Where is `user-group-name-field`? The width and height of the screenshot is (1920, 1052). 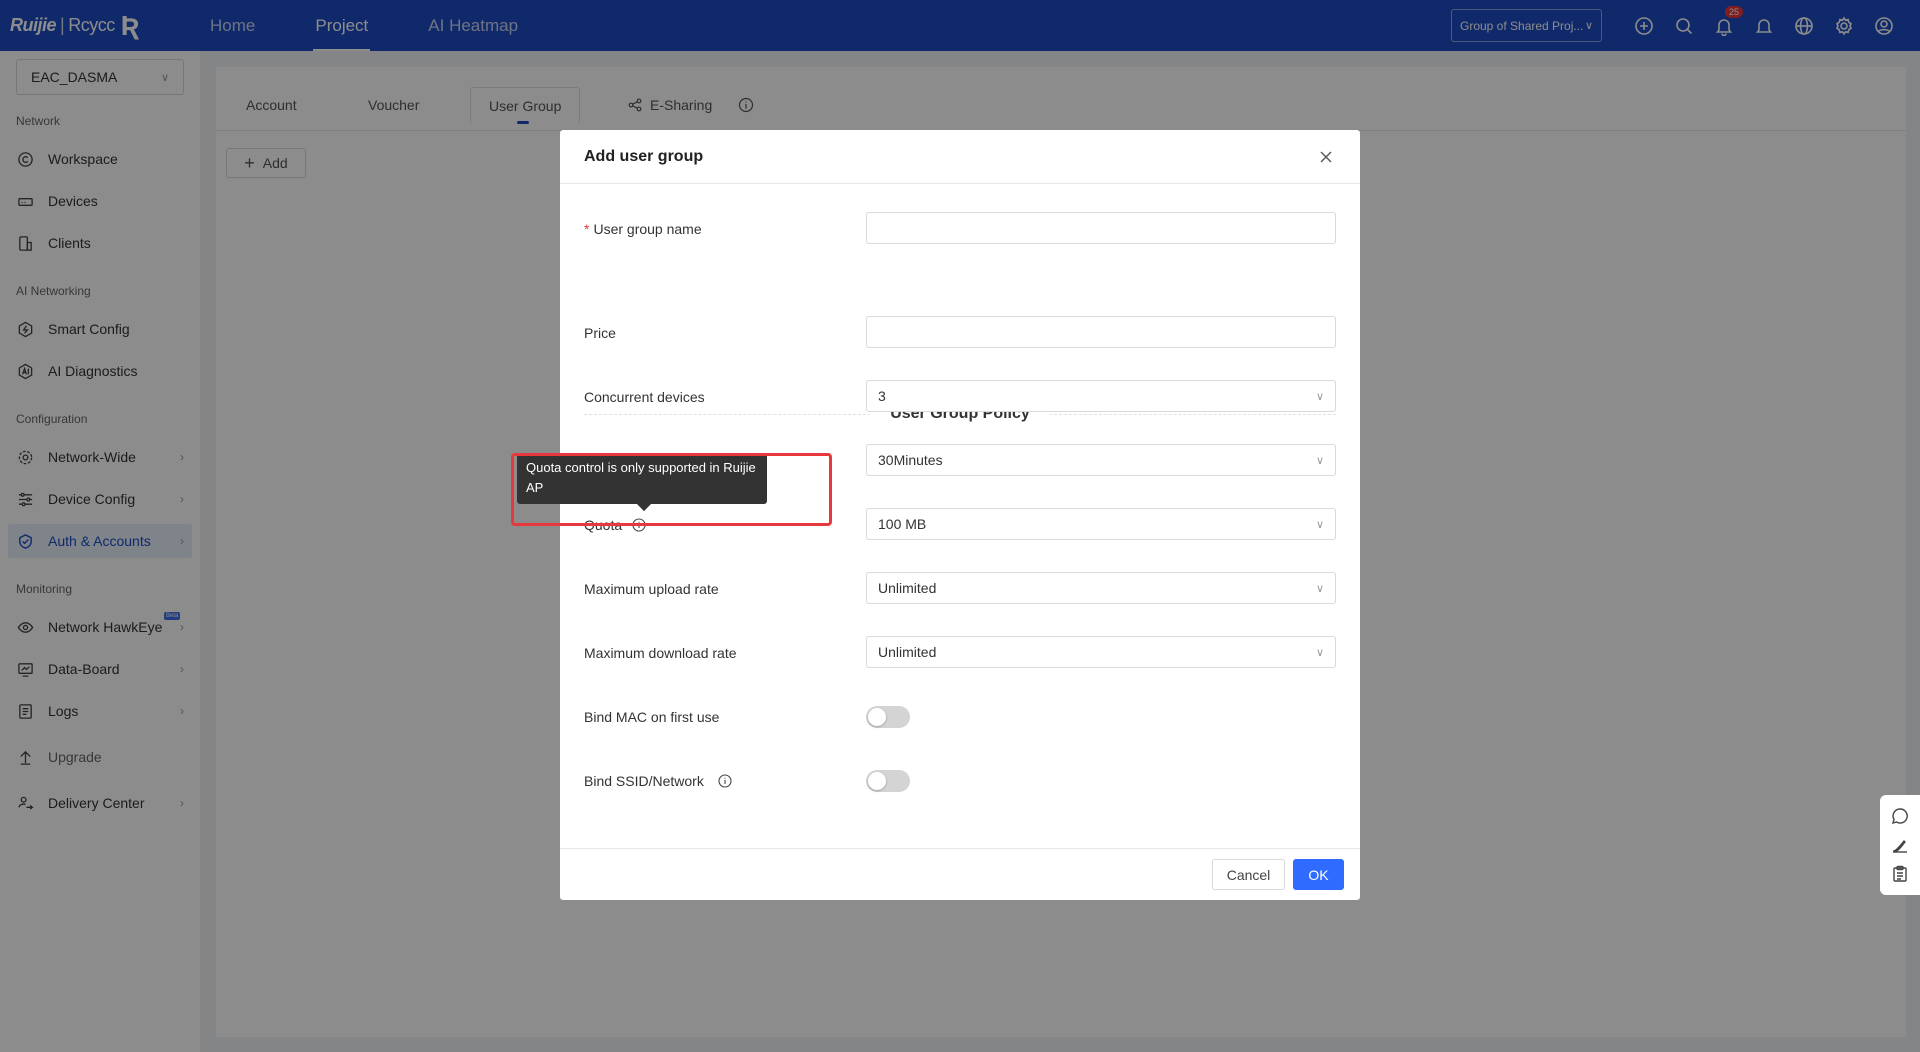
user-group-name-field is located at coordinates (1101, 228).